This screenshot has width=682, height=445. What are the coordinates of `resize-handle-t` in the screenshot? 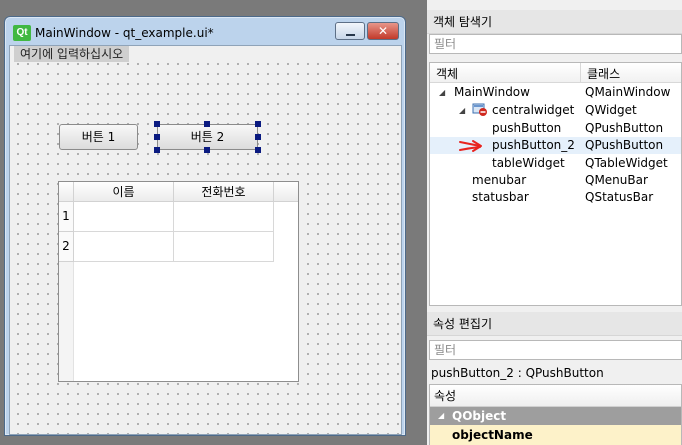 It's located at (207, 124).